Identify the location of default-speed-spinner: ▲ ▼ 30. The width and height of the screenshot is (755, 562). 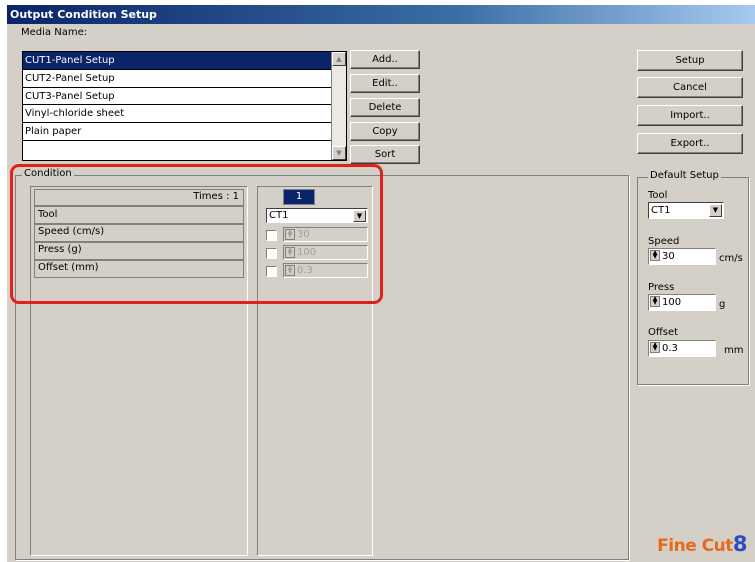
(682, 256).